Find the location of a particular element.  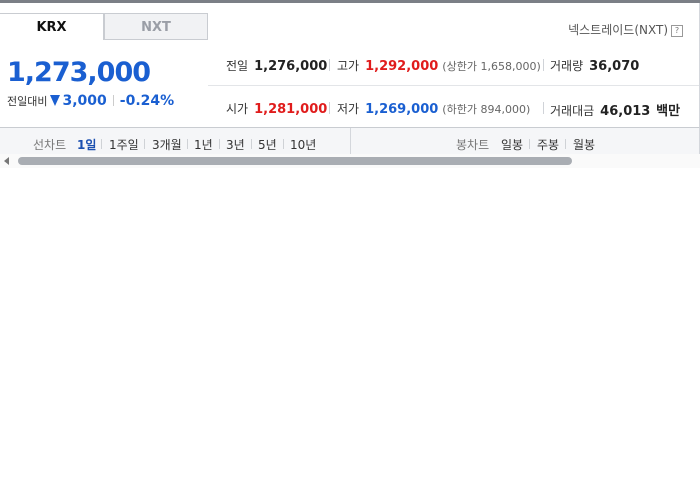

low-price: 저가 1,269,000 (하한가 894,000) is located at coordinates (433, 108).